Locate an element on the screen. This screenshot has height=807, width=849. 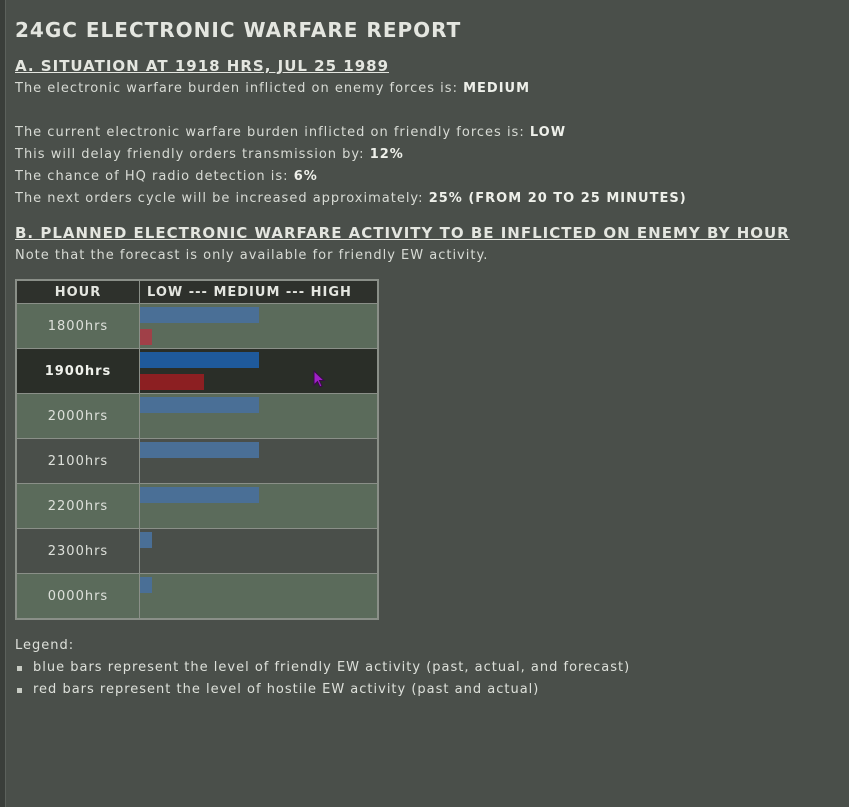
table-row: 2000hrs is located at coordinates (197, 416).